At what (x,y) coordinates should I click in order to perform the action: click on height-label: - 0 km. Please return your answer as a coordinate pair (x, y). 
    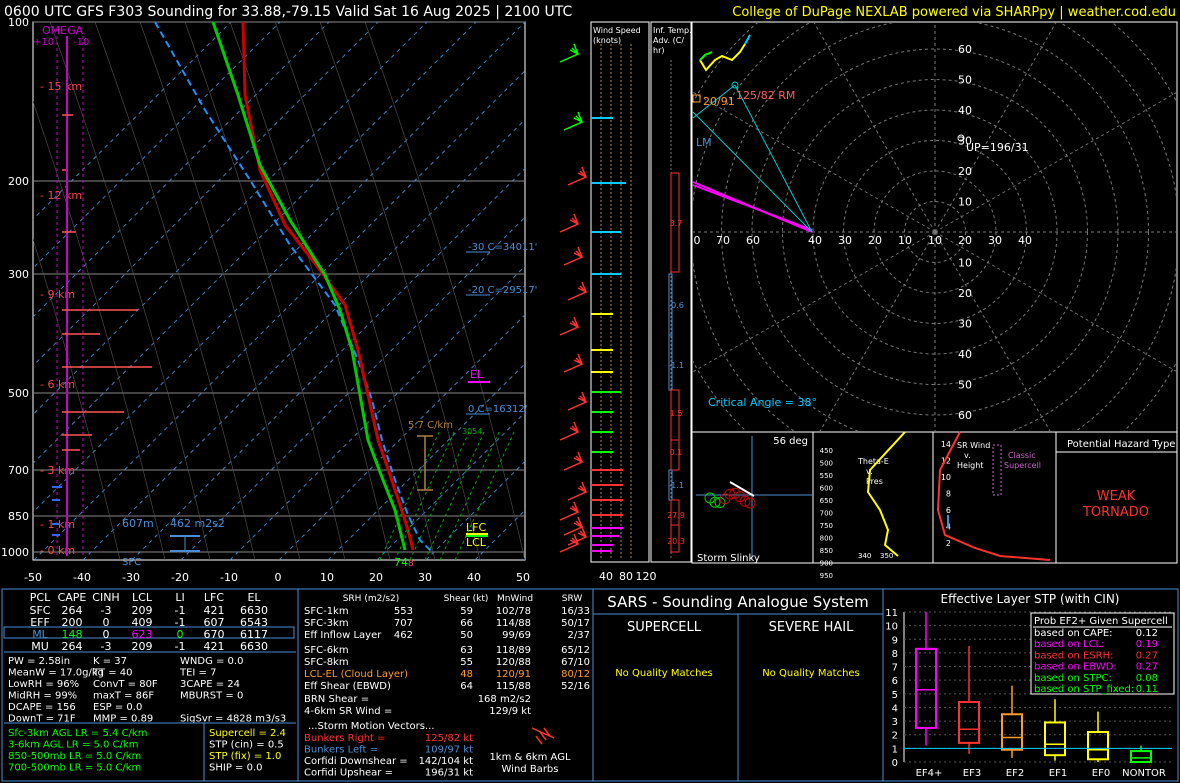
    Looking at the image, I should click on (57, 550).